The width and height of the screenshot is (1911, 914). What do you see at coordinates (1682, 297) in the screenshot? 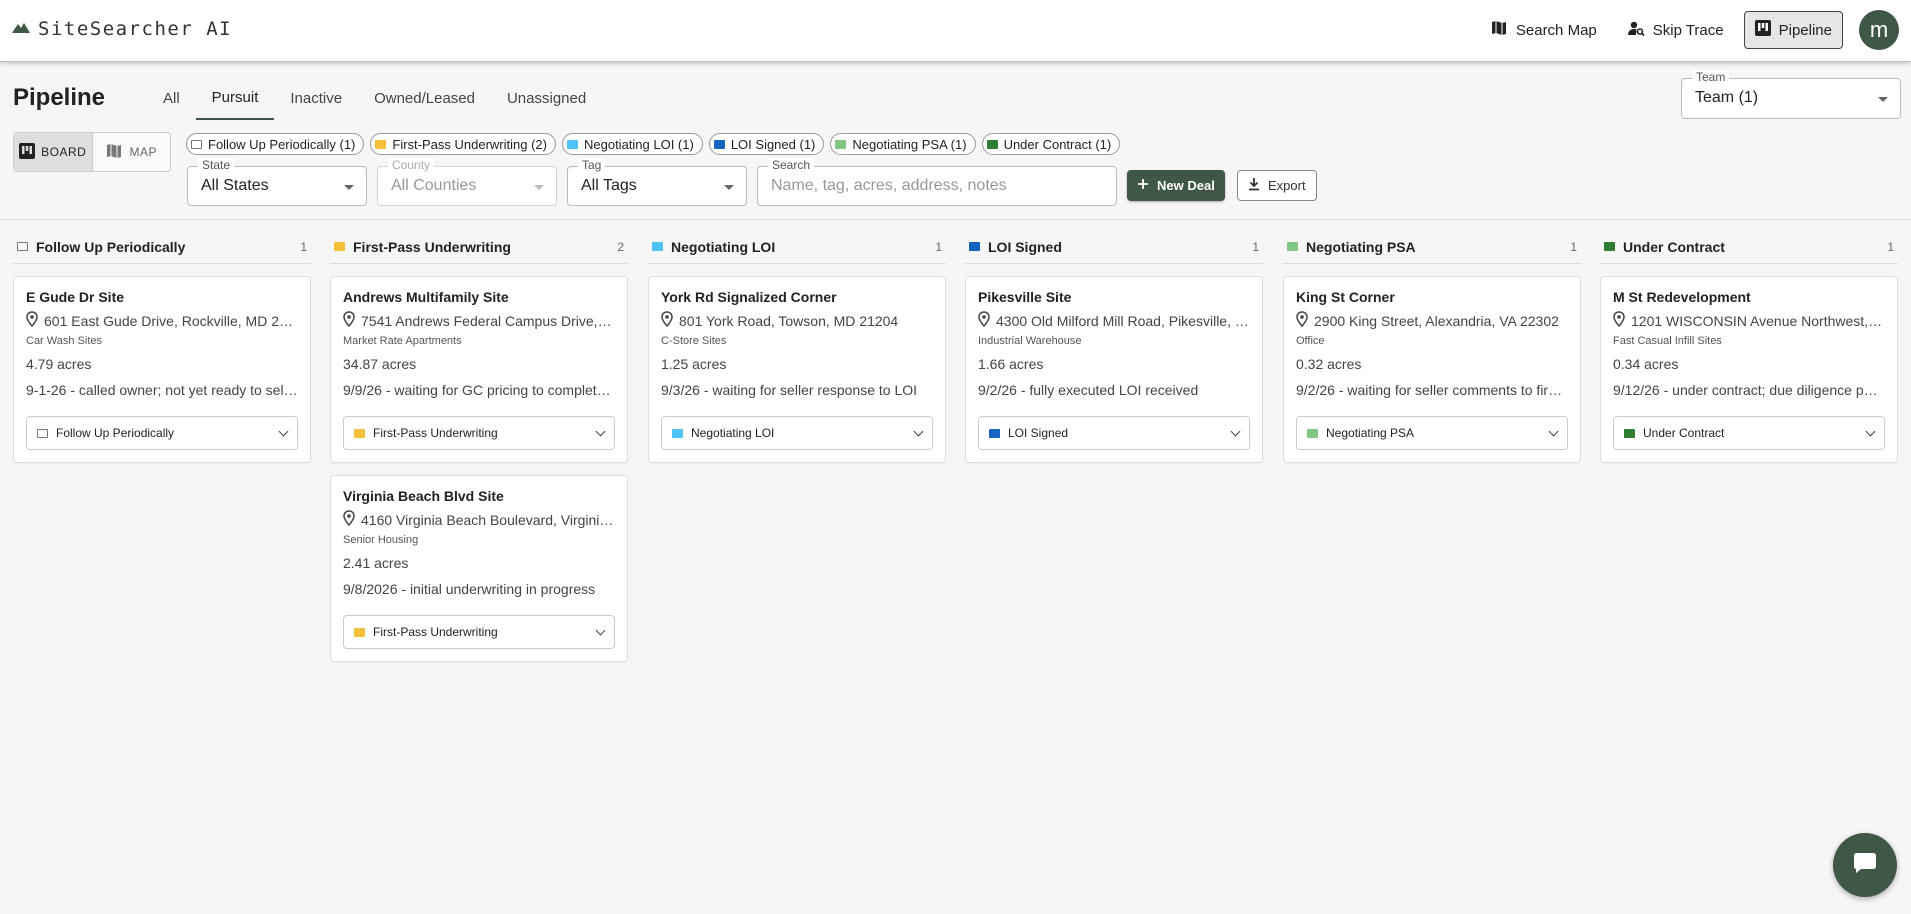
I see `deal-title: M St Redevelopment` at bounding box center [1682, 297].